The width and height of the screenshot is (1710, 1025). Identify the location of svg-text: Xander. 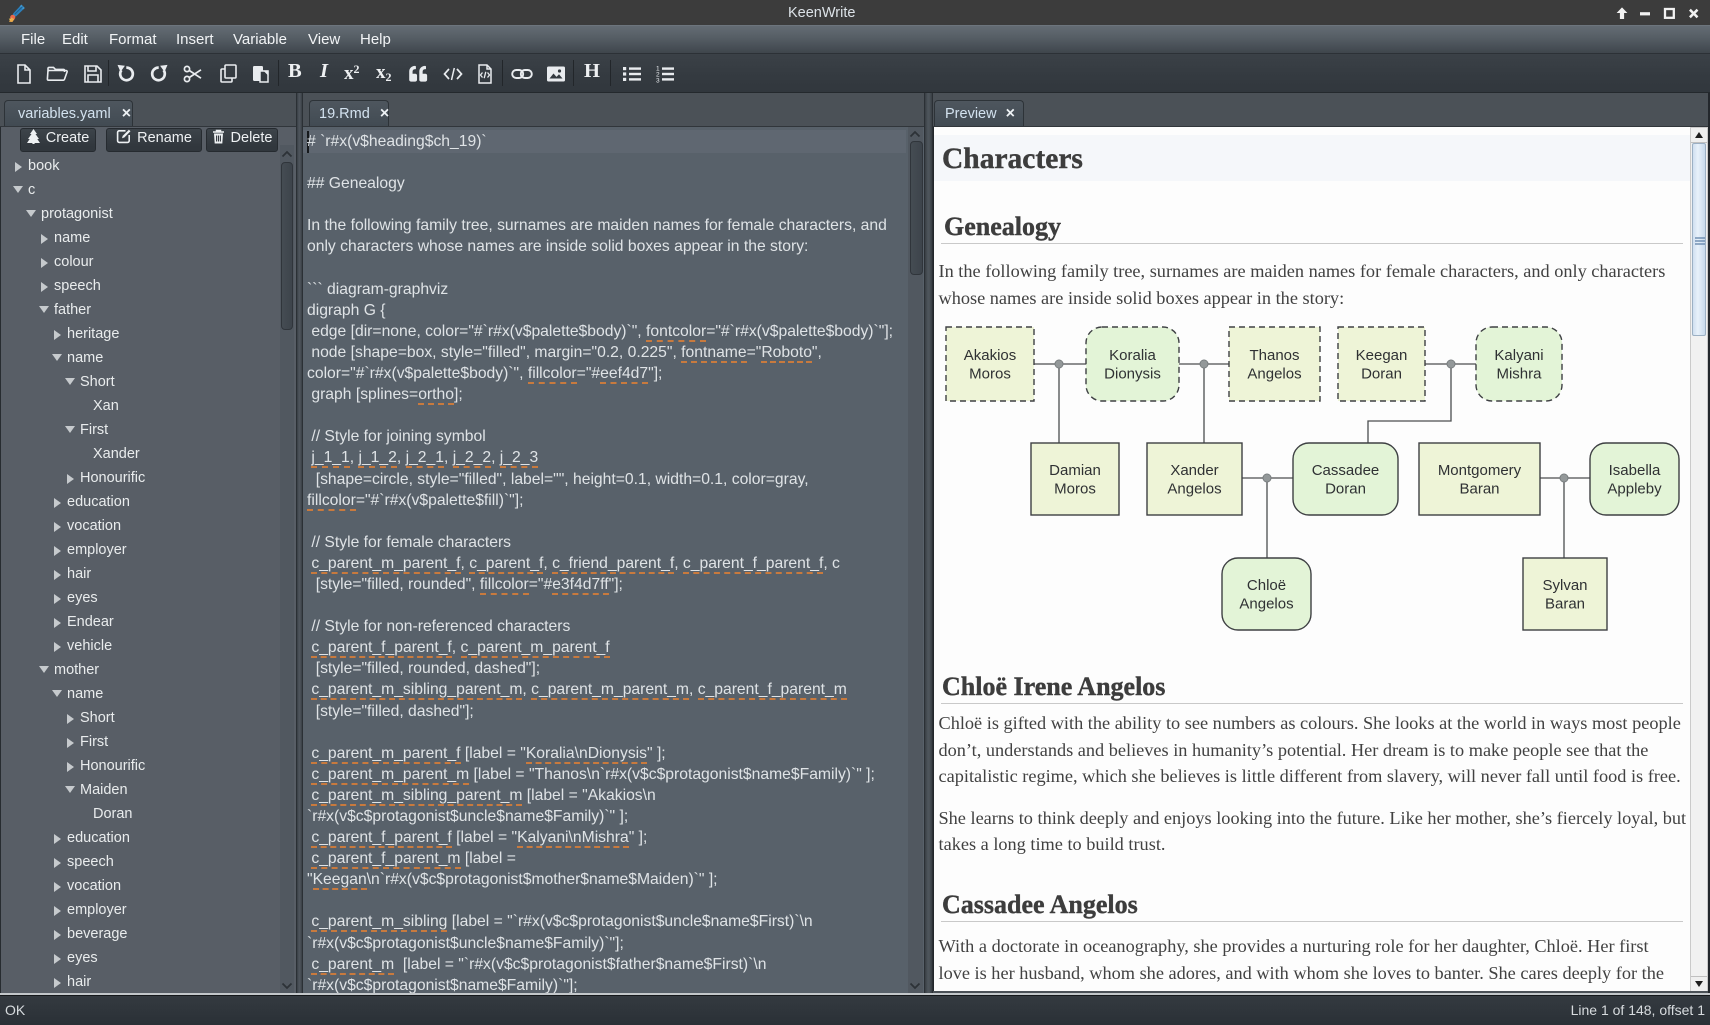
(1194, 470).